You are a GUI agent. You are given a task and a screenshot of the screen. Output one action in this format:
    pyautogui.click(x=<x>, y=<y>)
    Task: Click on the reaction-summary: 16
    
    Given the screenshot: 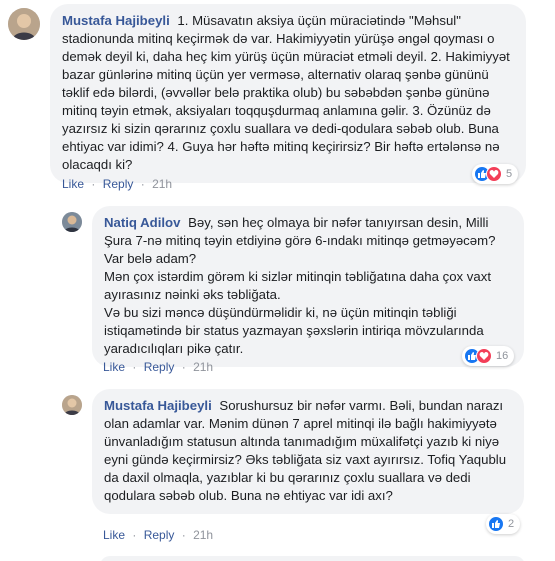 What is the action you would take?
    pyautogui.click(x=488, y=356)
    